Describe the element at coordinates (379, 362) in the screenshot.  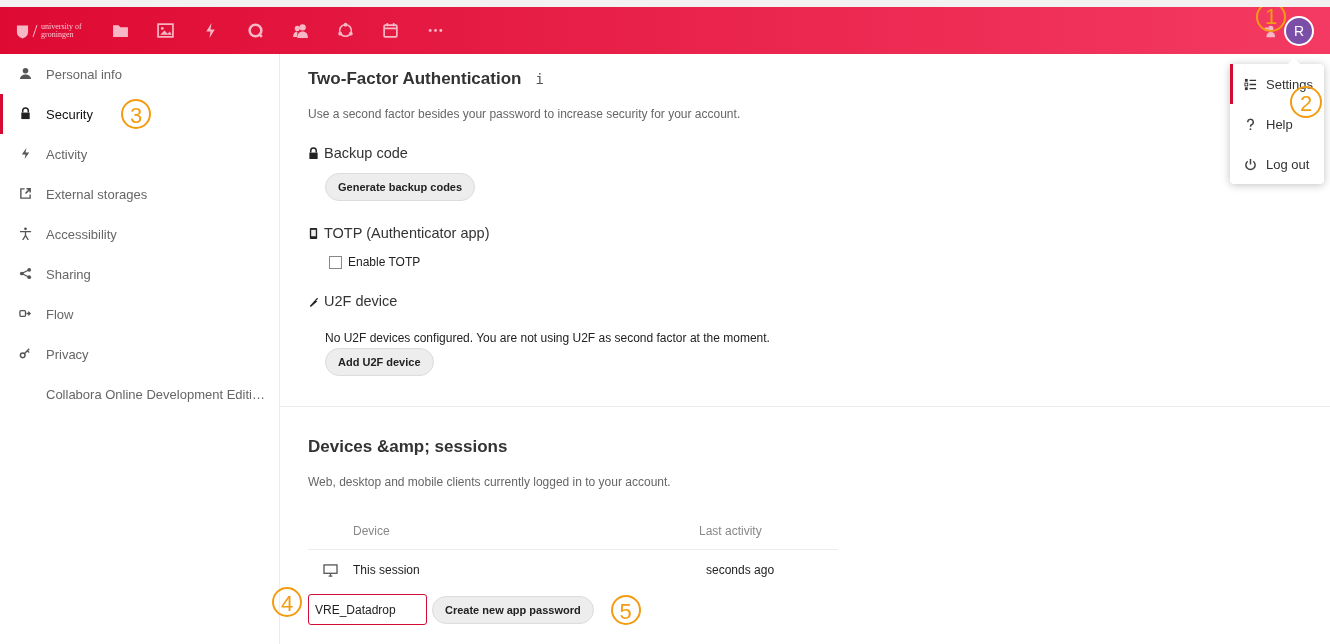
I see `provider-button: Add U2F device` at that location.